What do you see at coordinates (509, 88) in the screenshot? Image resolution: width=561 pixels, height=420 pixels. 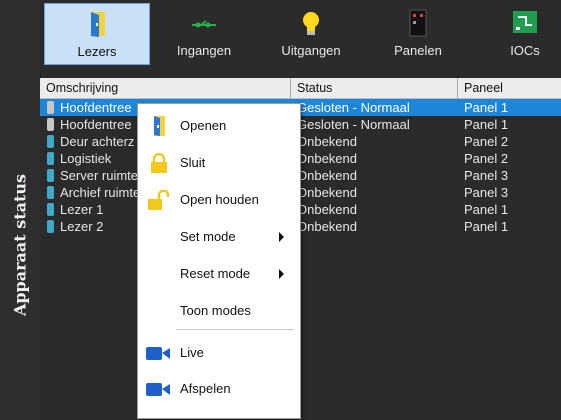 I see `column-header-paneel: Paneel` at bounding box center [509, 88].